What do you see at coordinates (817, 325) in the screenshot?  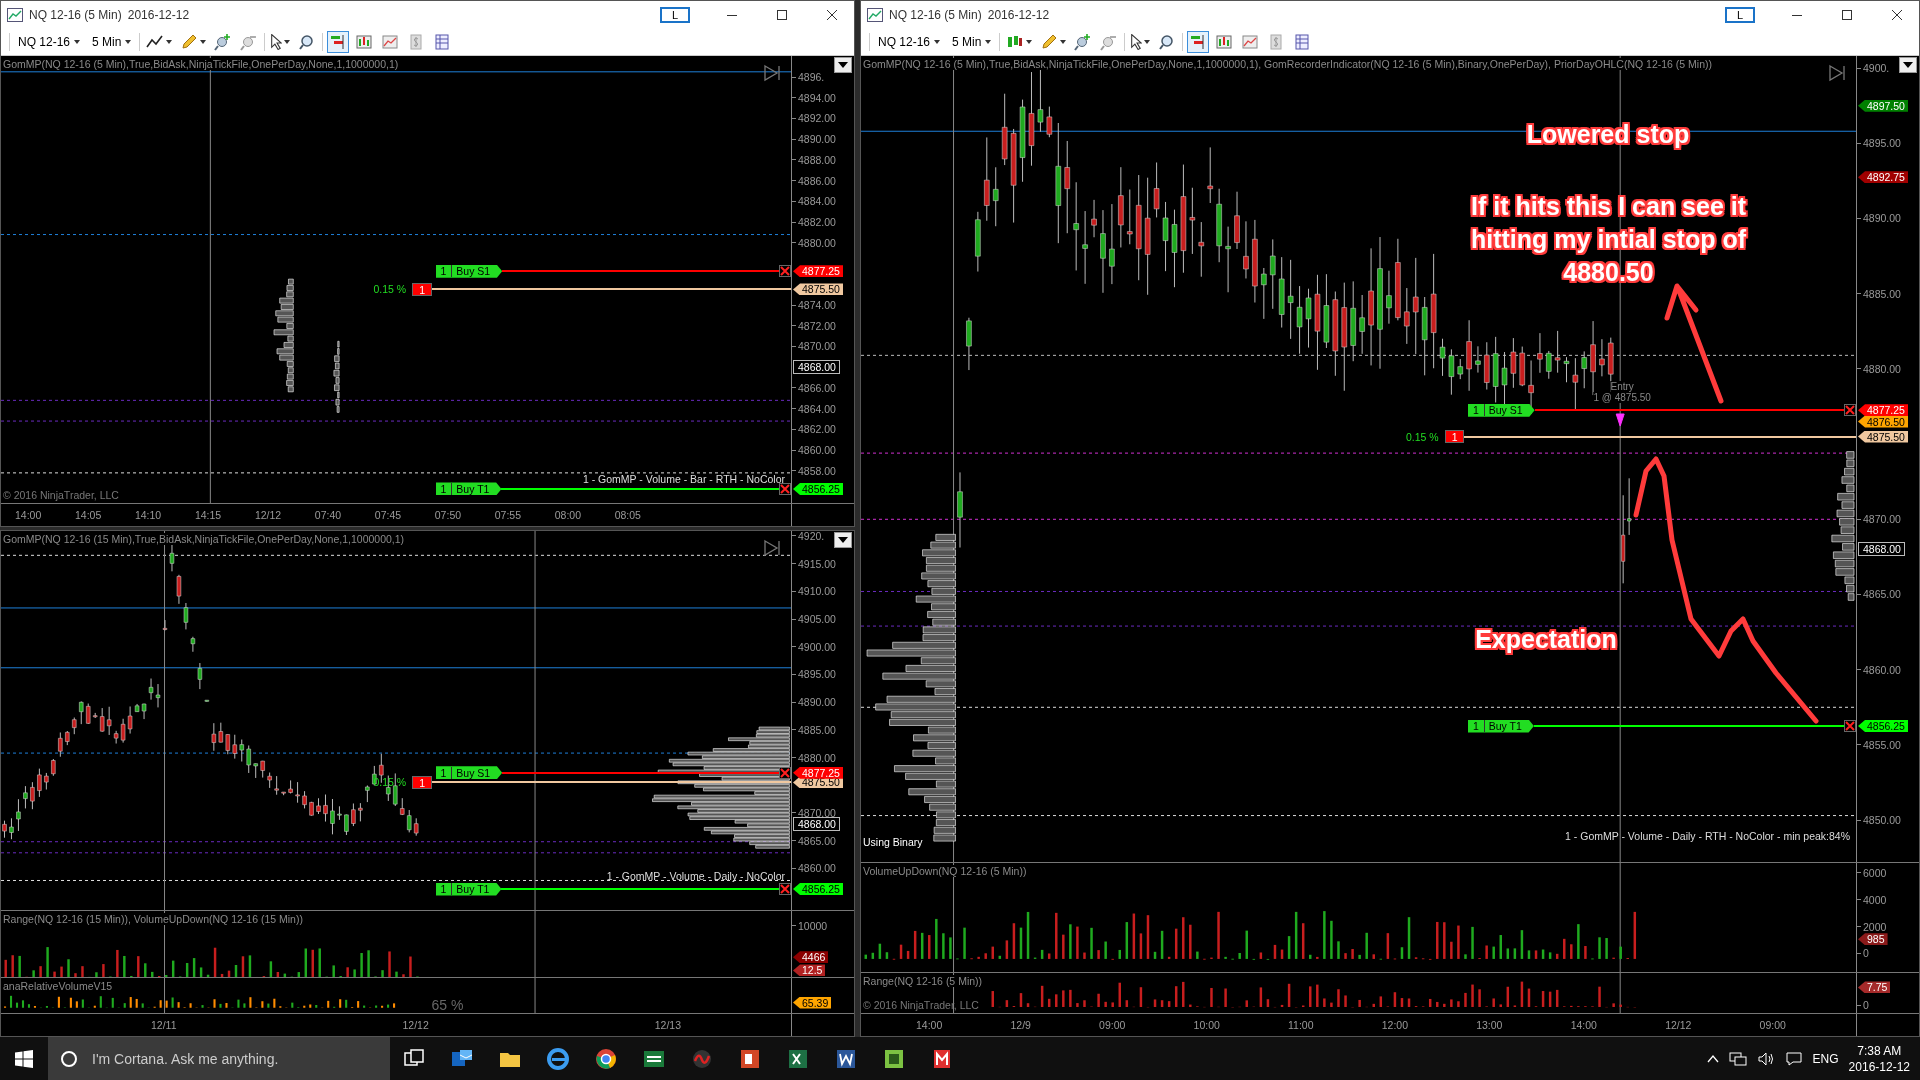 I see `axis-label: 4872.00` at bounding box center [817, 325].